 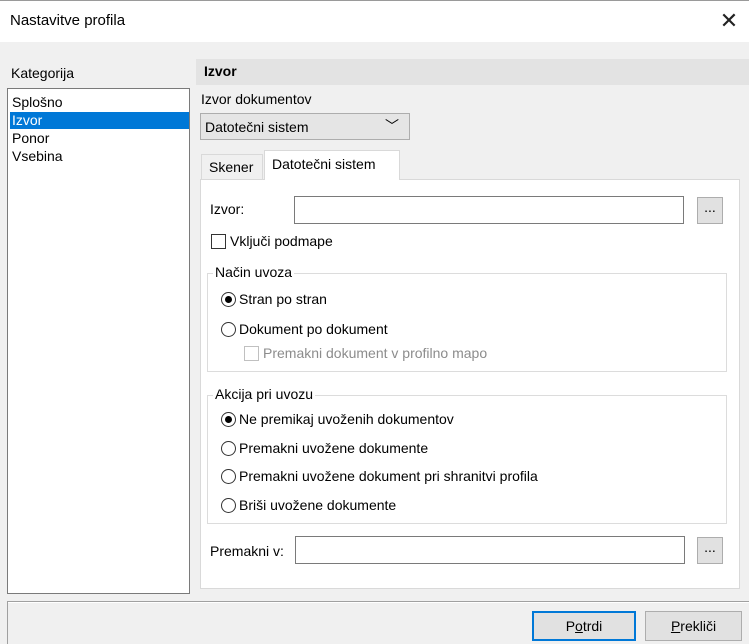 What do you see at coordinates (256, 99) in the screenshot?
I see `source-doc-label: Izvor dokumentov` at bounding box center [256, 99].